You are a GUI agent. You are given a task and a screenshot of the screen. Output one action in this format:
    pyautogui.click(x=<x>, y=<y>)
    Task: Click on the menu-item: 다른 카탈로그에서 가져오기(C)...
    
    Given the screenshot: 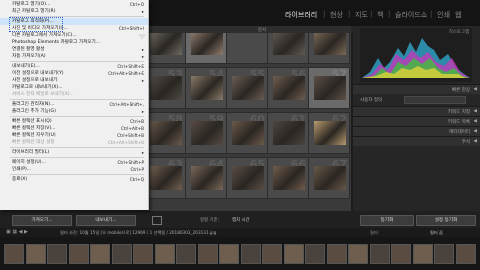 What is the action you would take?
    pyautogui.click(x=74, y=35)
    